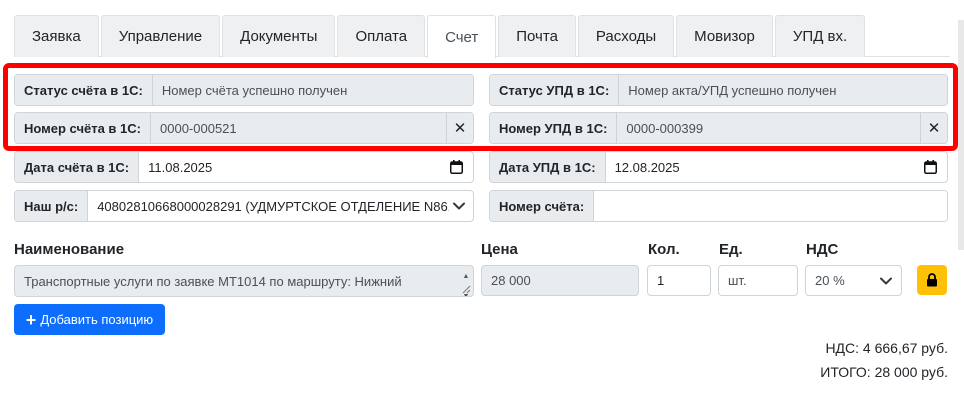 This screenshot has height=398, width=964. What do you see at coordinates (537, 36) in the screenshot?
I see `tab-mail: Почта` at bounding box center [537, 36].